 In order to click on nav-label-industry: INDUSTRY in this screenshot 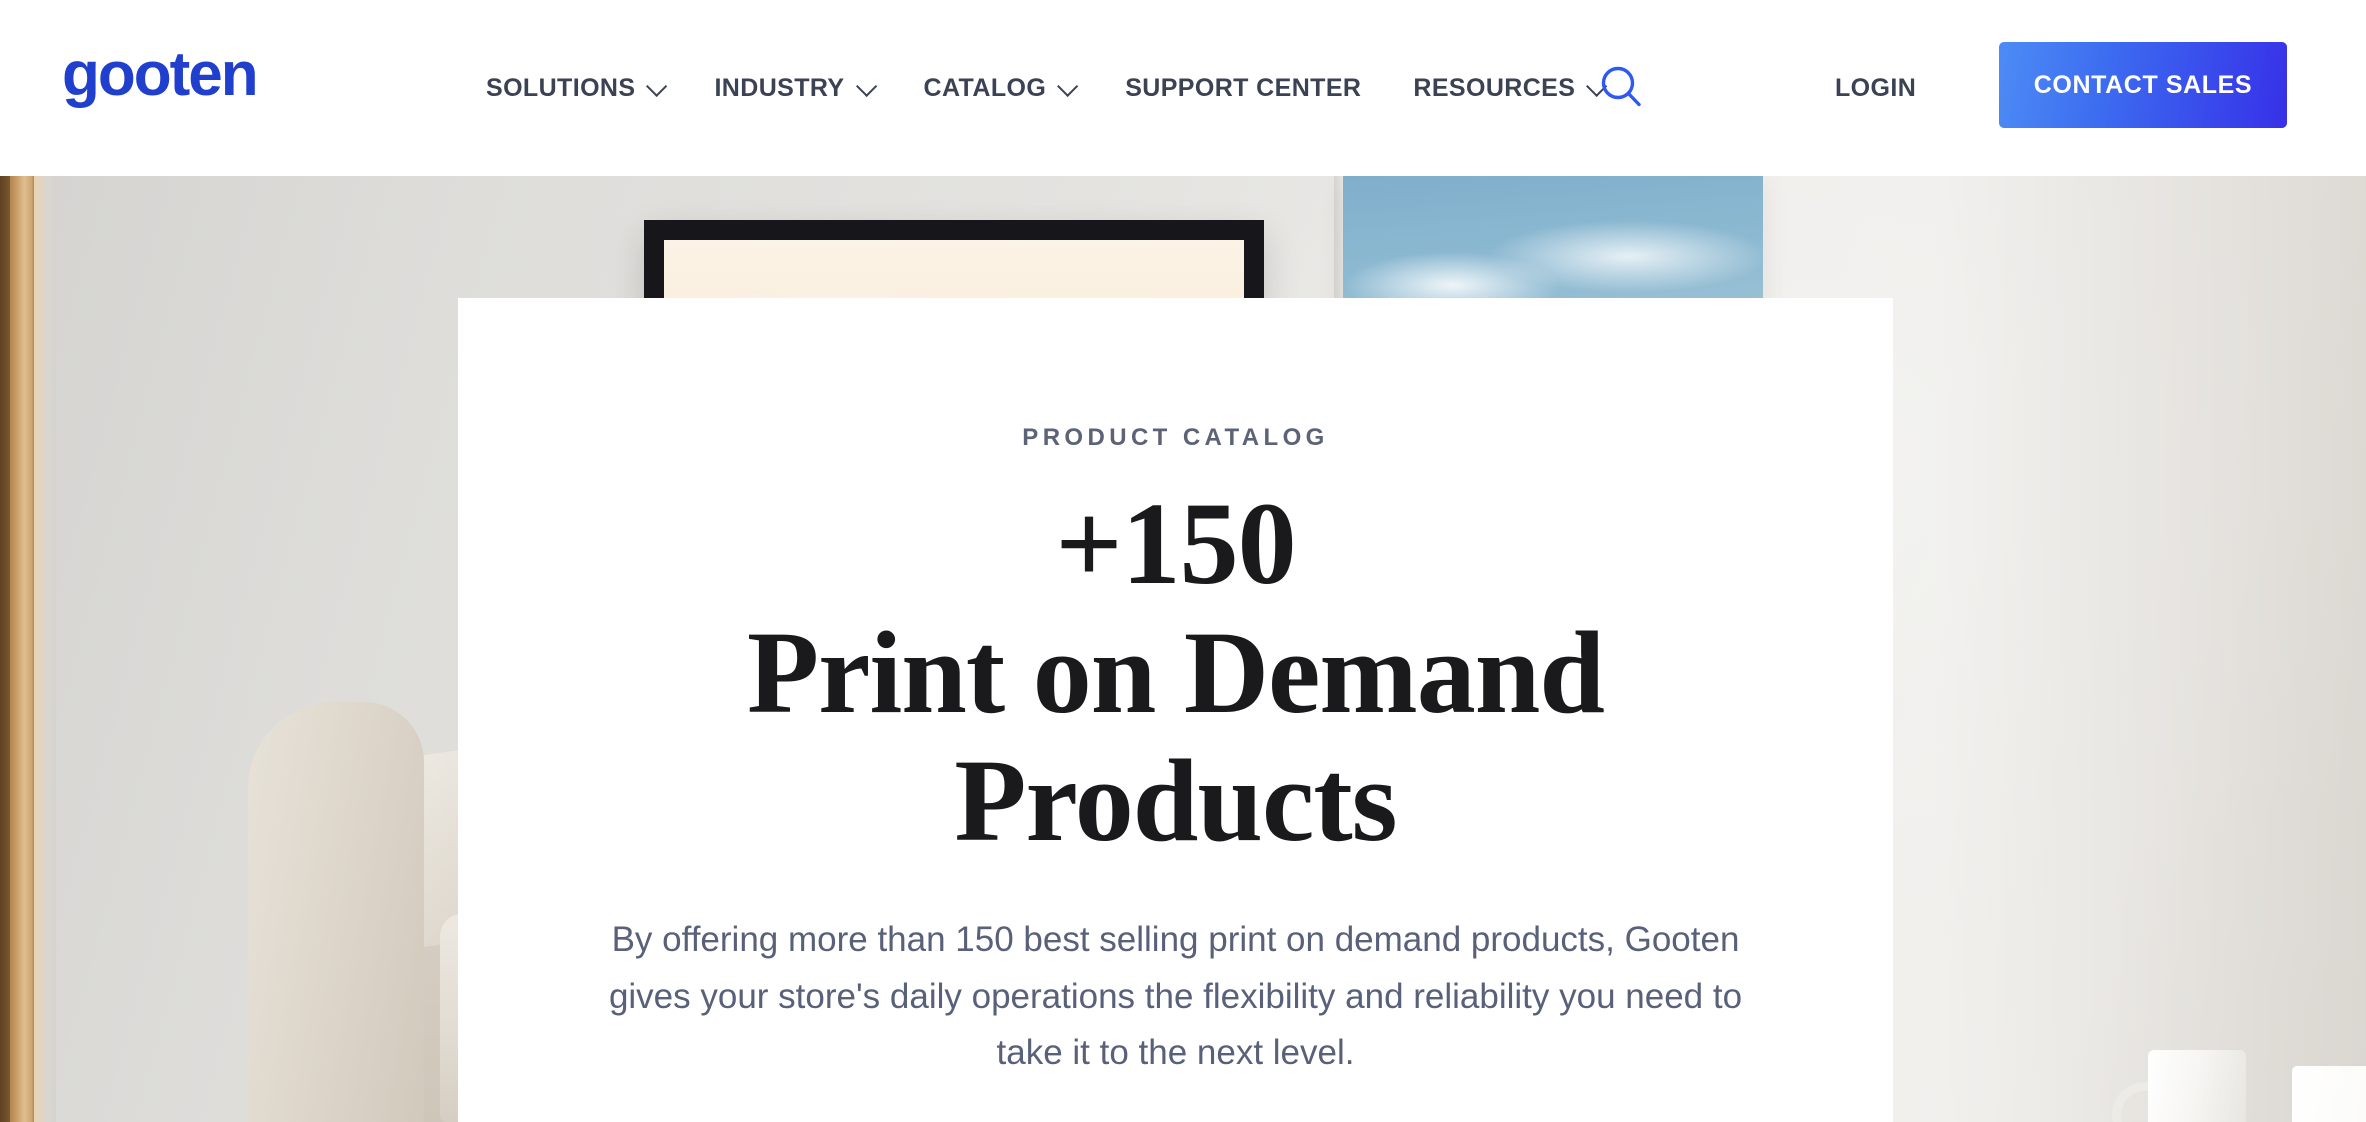, I will do `click(779, 87)`.